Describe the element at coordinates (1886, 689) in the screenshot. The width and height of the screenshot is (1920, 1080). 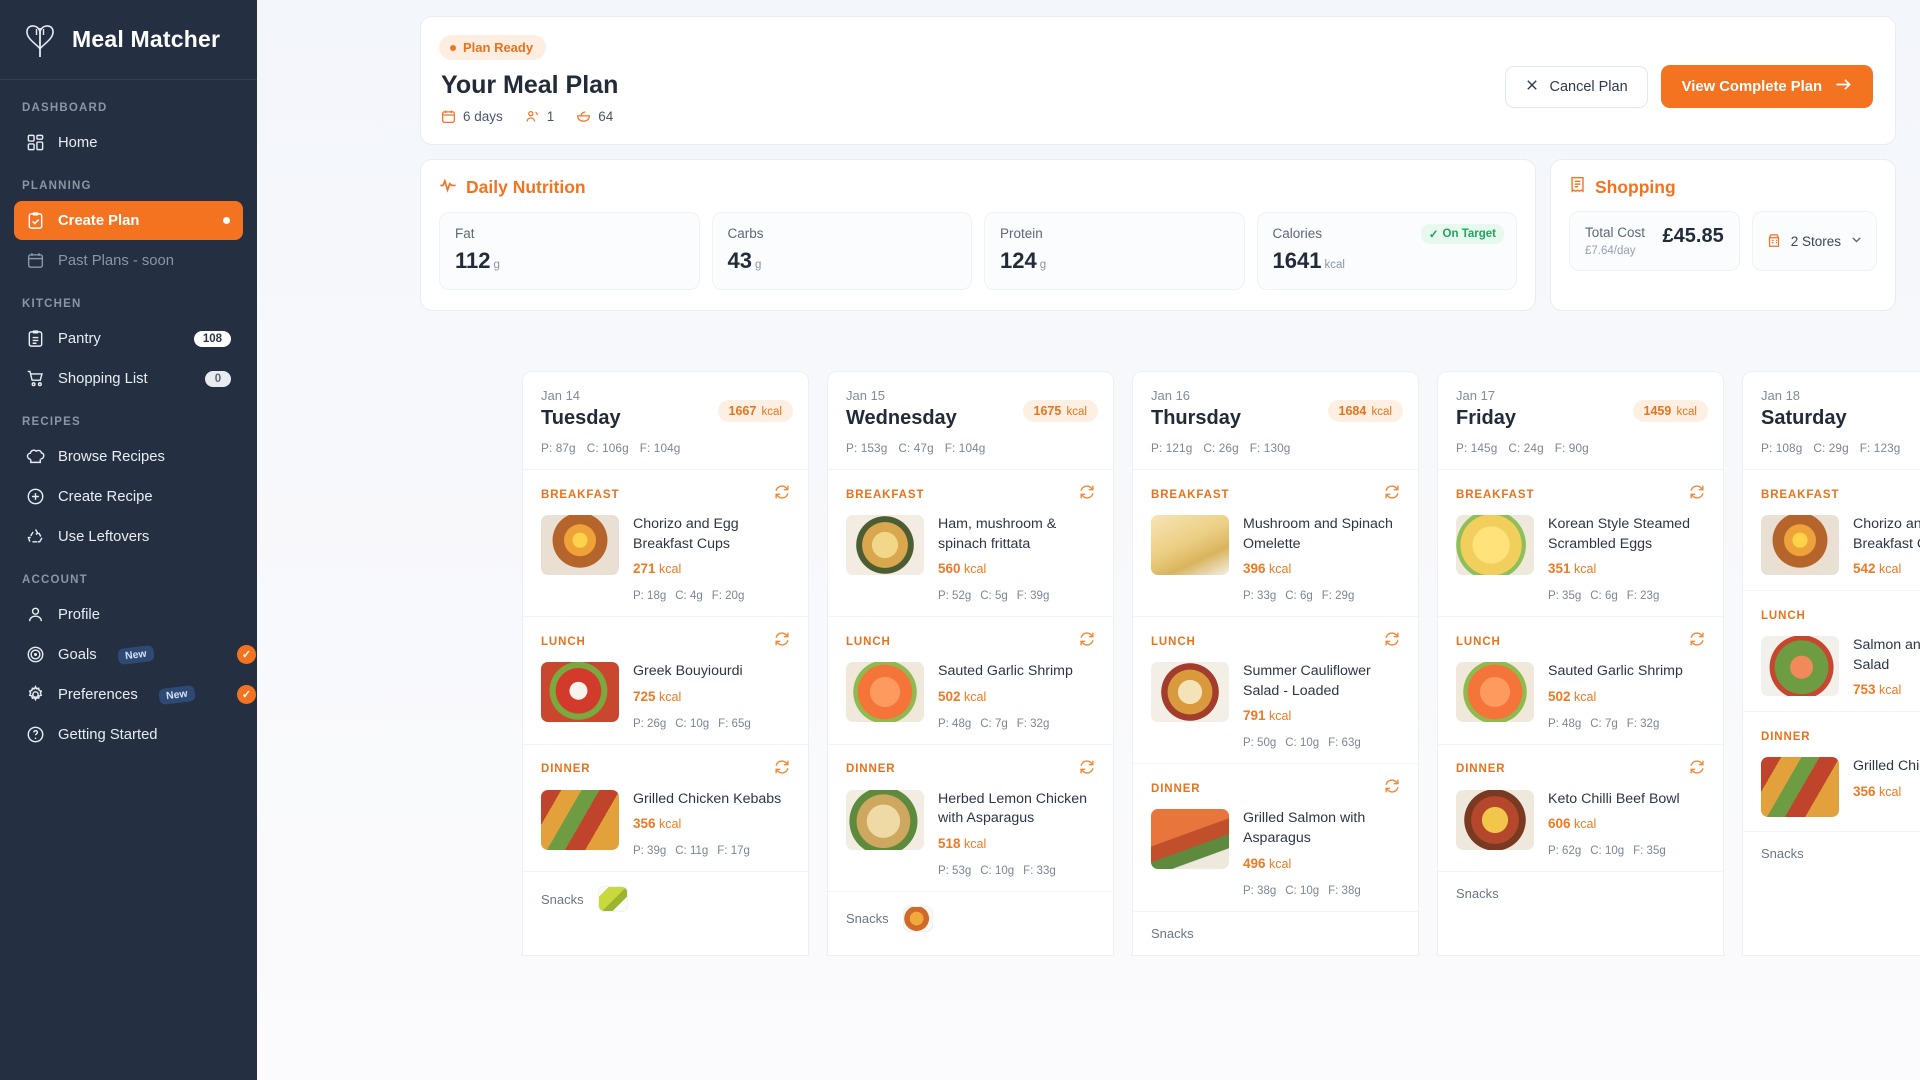
I see `meal-nutrition: 753 kcal` at that location.